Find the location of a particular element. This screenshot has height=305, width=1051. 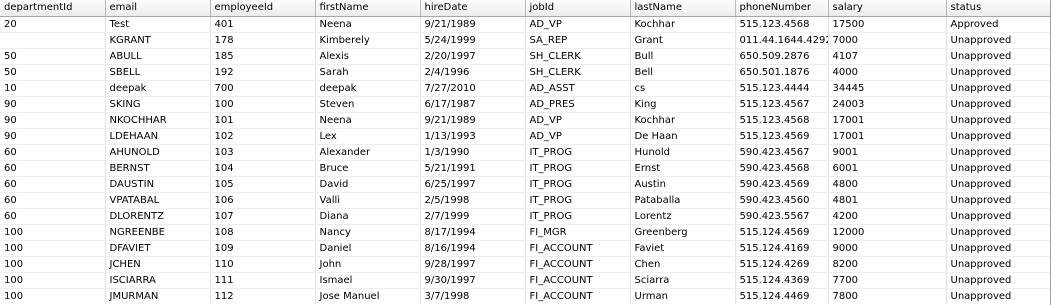

cell-jobId: FI_MGR is located at coordinates (578, 232).